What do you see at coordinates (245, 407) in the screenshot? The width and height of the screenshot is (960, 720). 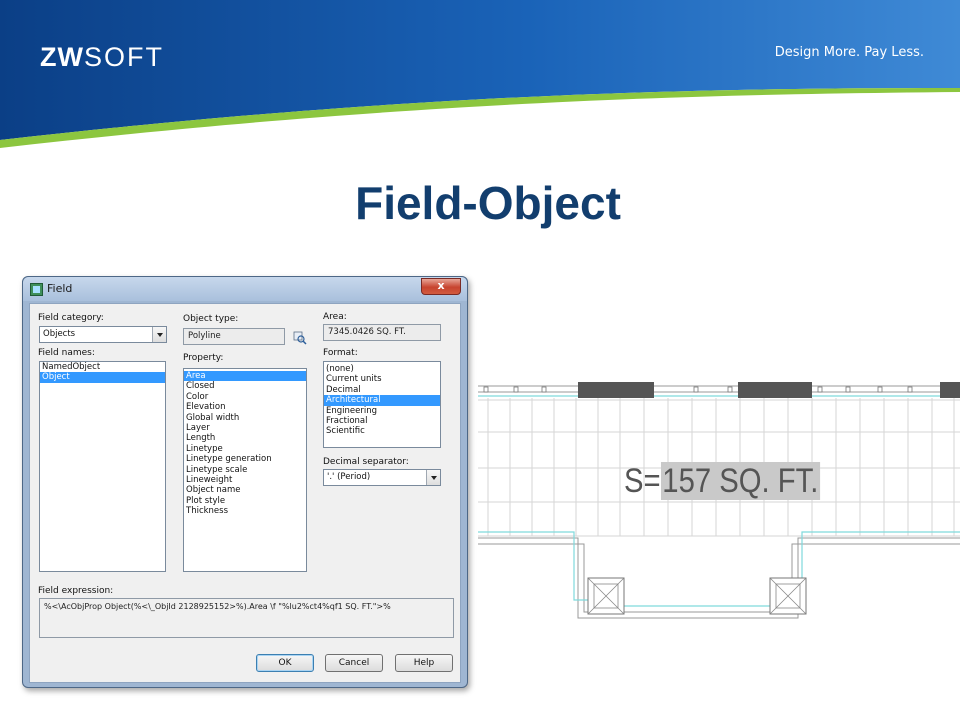 I see `property-item: Elevation` at bounding box center [245, 407].